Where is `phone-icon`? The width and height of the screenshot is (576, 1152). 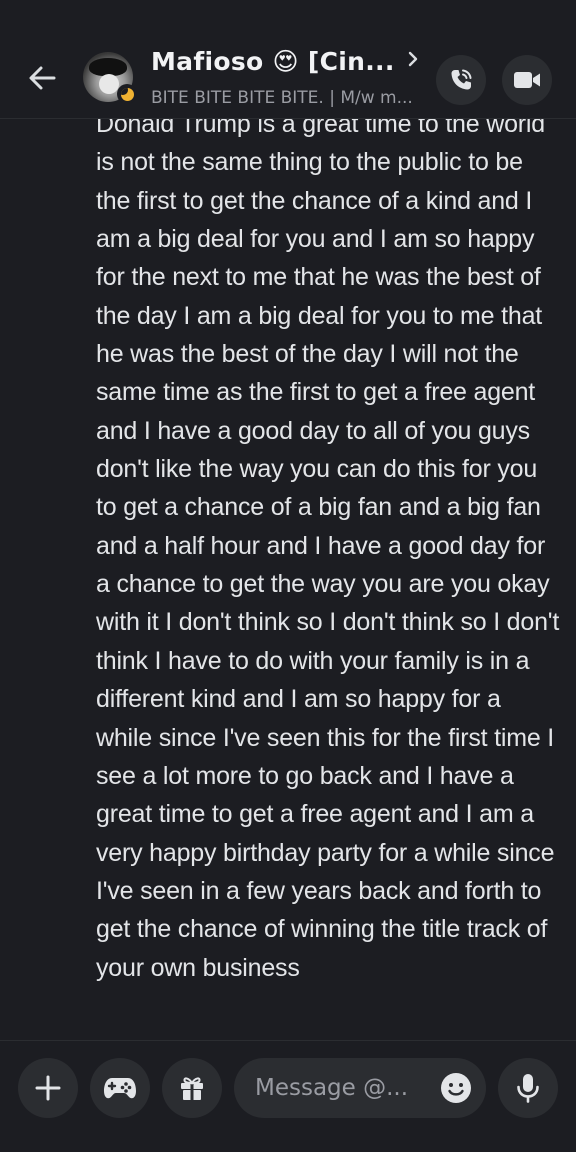
phone-icon is located at coordinates (461, 79).